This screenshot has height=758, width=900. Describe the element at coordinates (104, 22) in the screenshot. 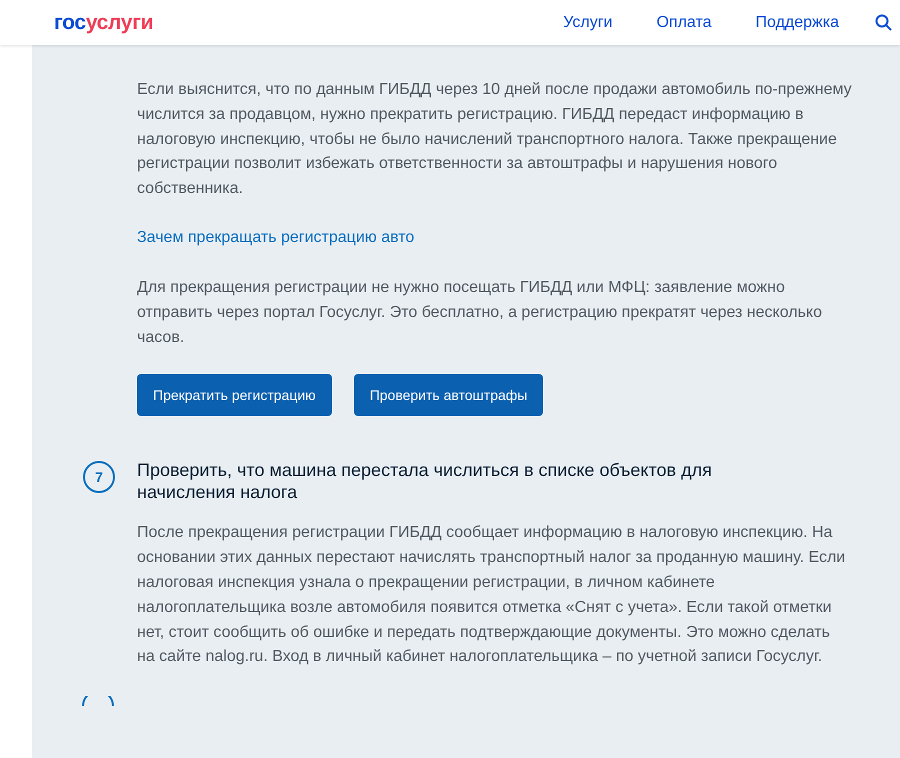

I see `logo: госуслуги` at that location.